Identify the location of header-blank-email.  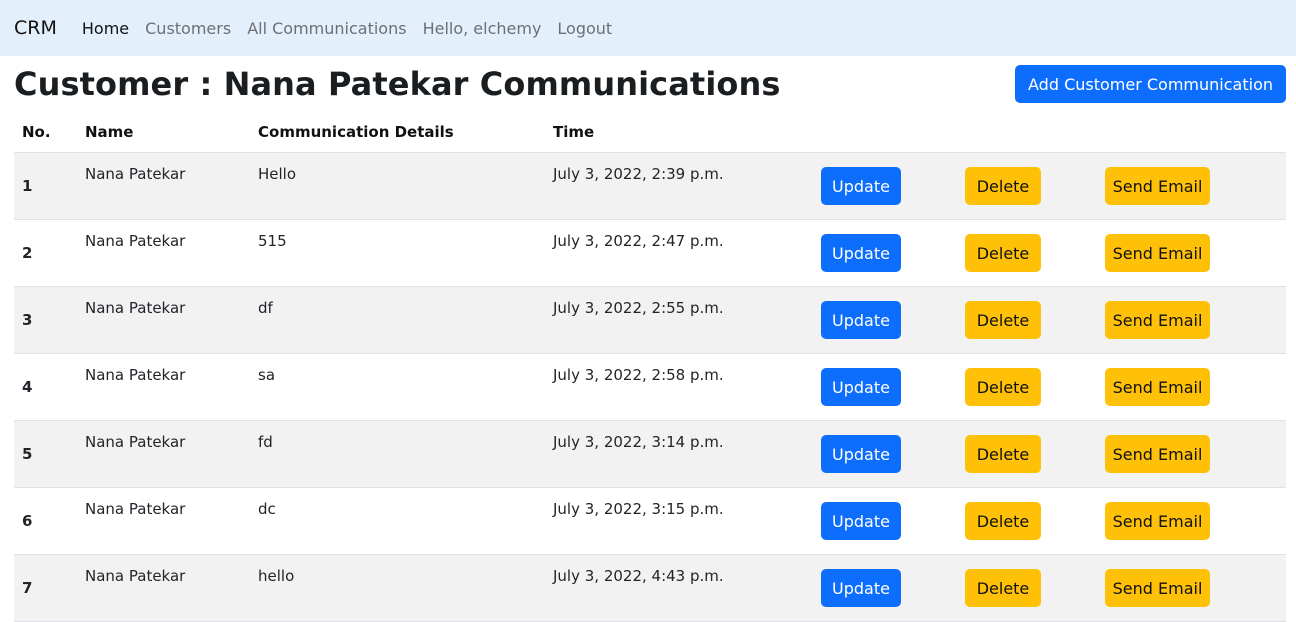
(1191, 132).